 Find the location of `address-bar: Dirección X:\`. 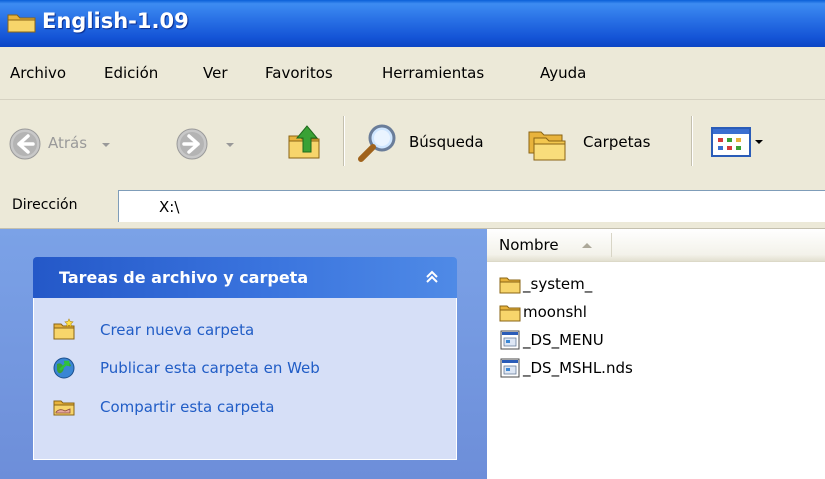

address-bar: Dirección X:\ is located at coordinates (412, 207).